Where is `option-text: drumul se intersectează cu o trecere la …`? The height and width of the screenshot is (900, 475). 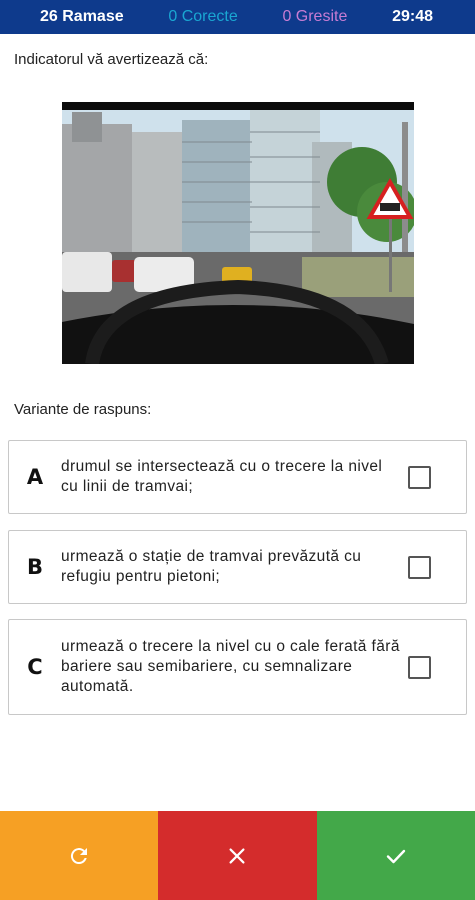 option-text: drumul se intersectează cu o trecere la … is located at coordinates (222, 476).